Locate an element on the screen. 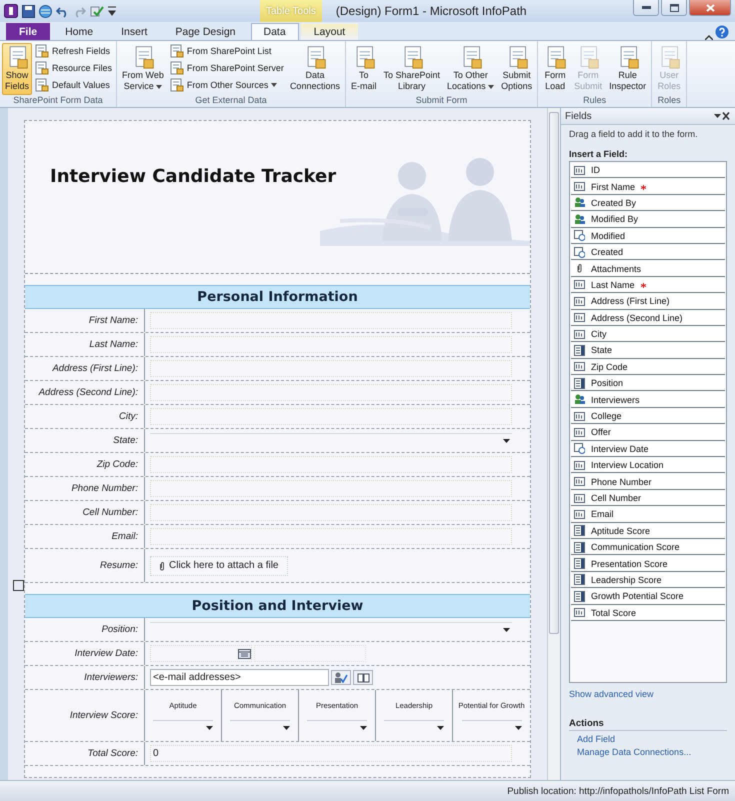 The height and width of the screenshot is (801, 735). action-link: Add Field is located at coordinates (596, 739).